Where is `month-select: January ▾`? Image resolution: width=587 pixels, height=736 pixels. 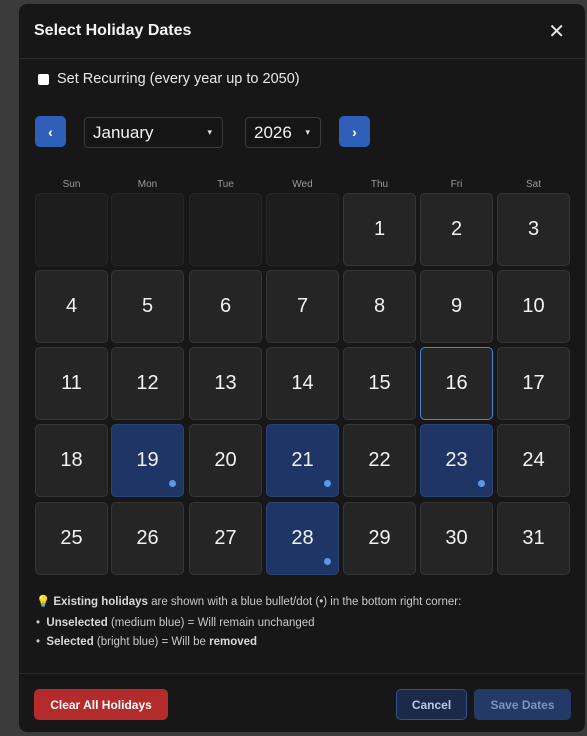 month-select: January ▾ is located at coordinates (153, 132).